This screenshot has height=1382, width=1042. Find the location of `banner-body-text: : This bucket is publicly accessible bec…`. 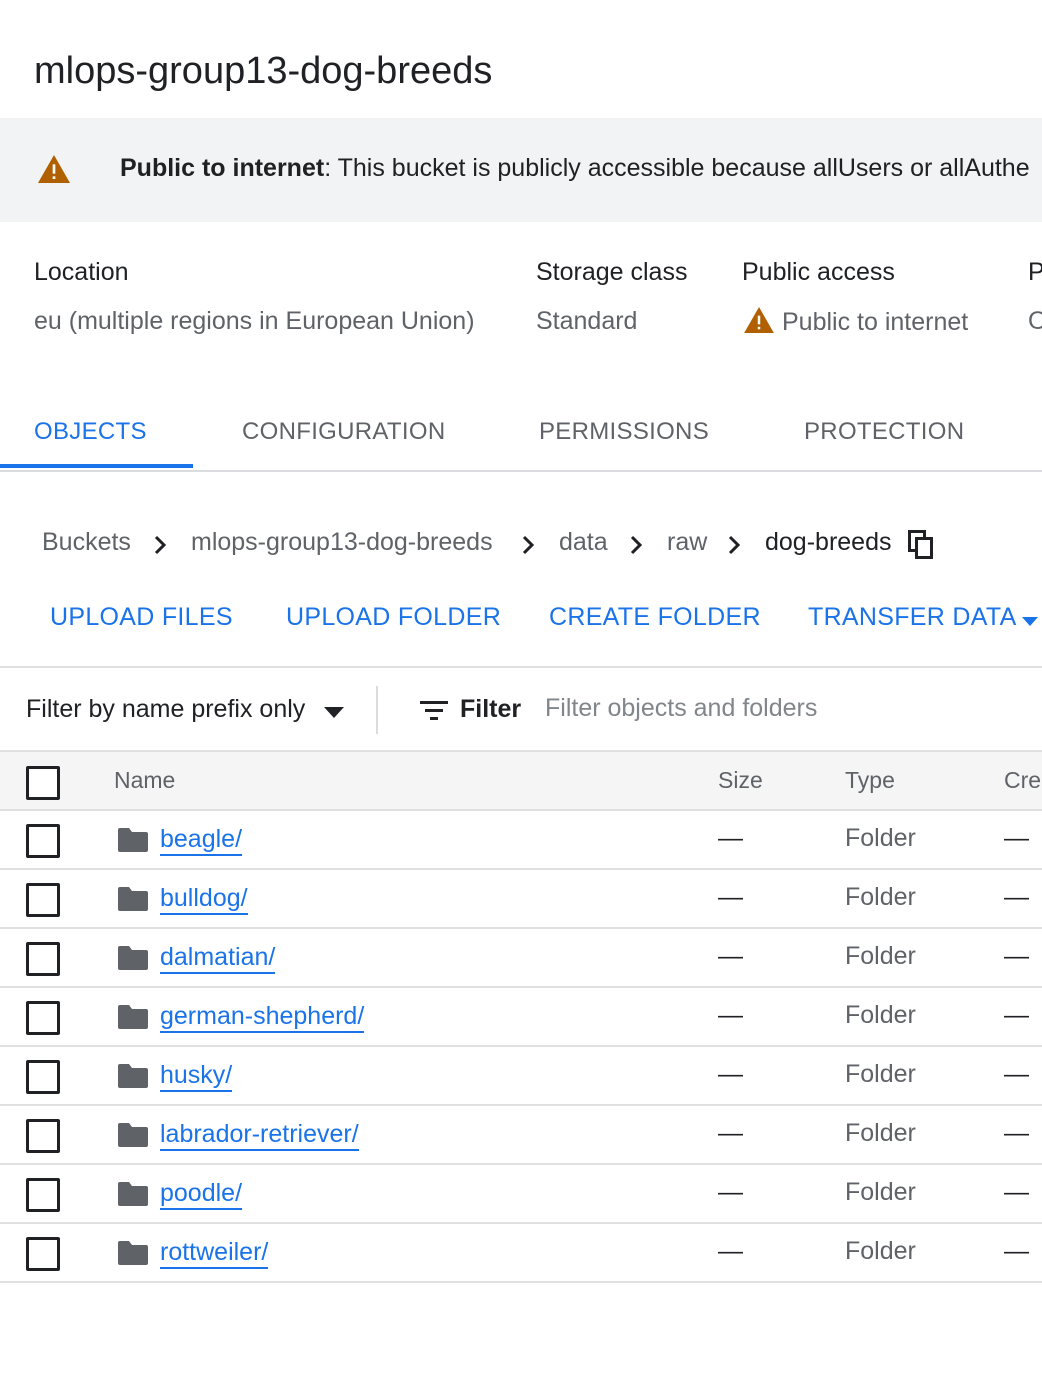

banner-body-text: : This bucket is publicly accessible bec… is located at coordinates (677, 168).